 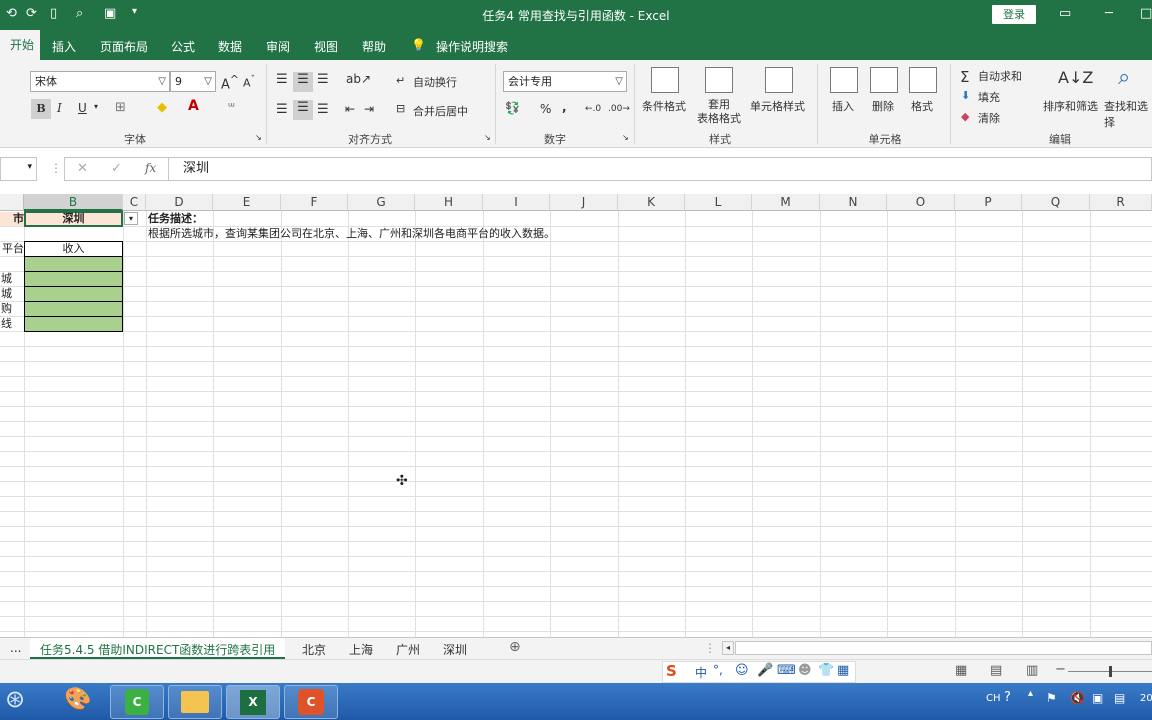 I want to click on help-icon: ?, so click(x=1007, y=697).